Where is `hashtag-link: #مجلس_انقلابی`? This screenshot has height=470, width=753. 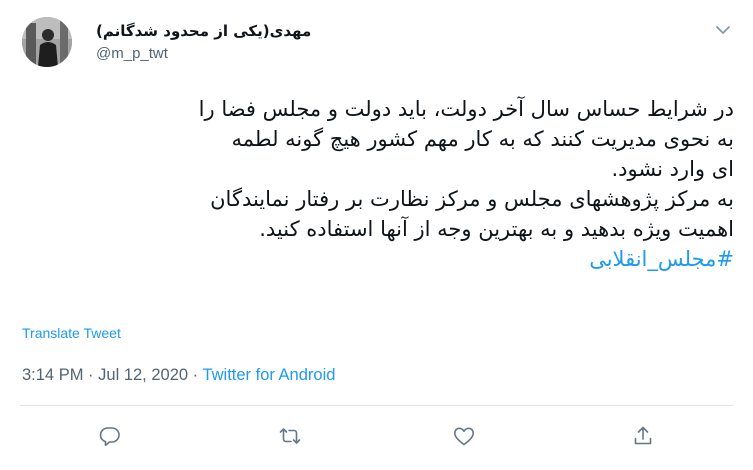
hashtag-link: #مجلس_انقلابی is located at coordinates (661, 259).